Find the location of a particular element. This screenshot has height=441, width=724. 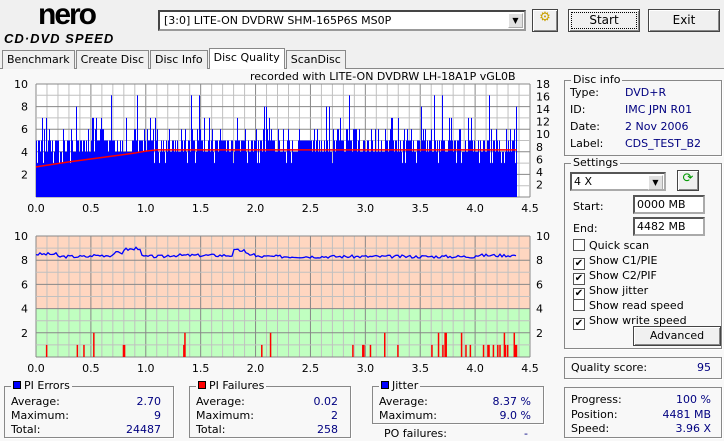

x-tick-label: 0.0 is located at coordinates (36, 208).